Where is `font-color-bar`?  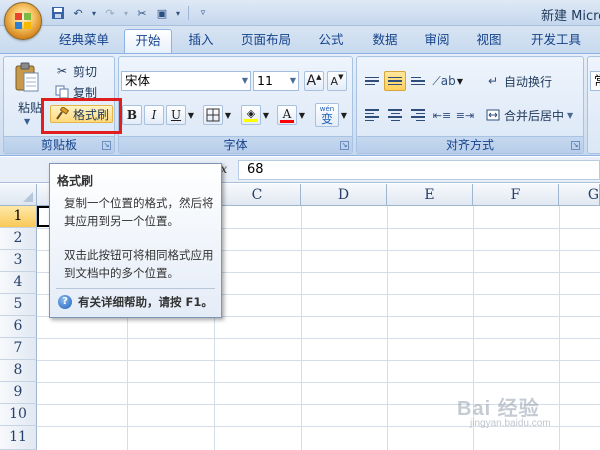
font-color-bar is located at coordinates (287, 121).